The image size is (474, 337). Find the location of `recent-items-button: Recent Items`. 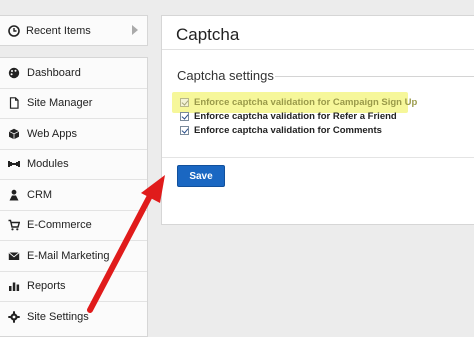

recent-items-button: Recent Items is located at coordinates (74, 30).